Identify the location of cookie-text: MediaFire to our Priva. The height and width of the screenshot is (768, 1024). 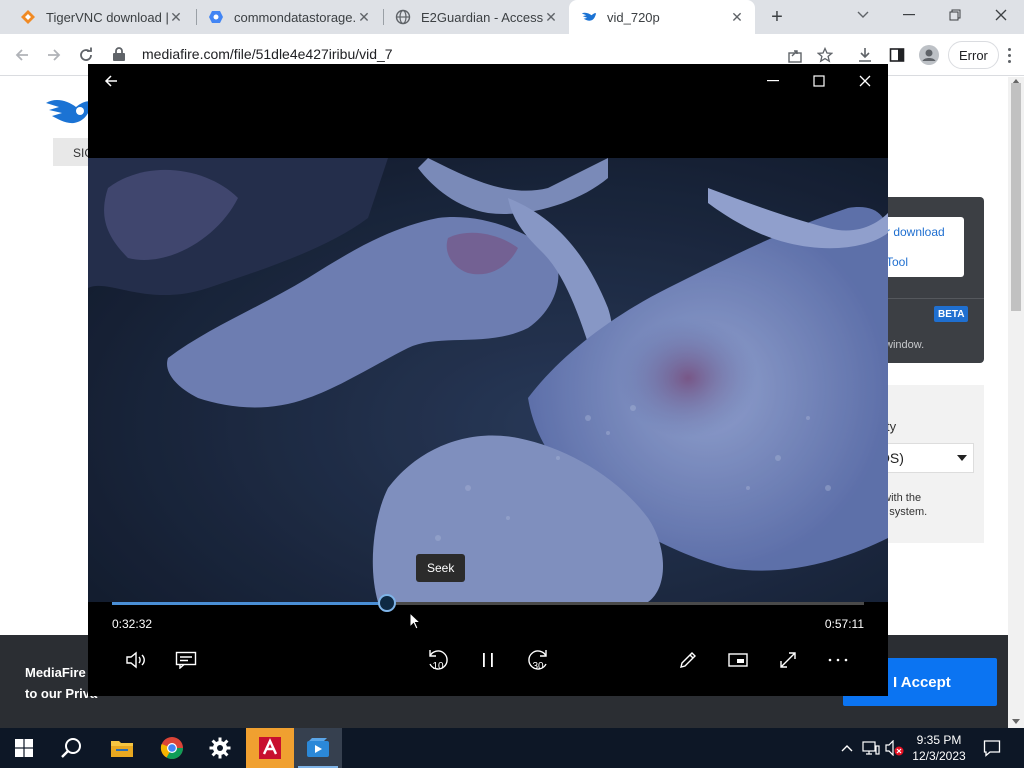
(61, 683).